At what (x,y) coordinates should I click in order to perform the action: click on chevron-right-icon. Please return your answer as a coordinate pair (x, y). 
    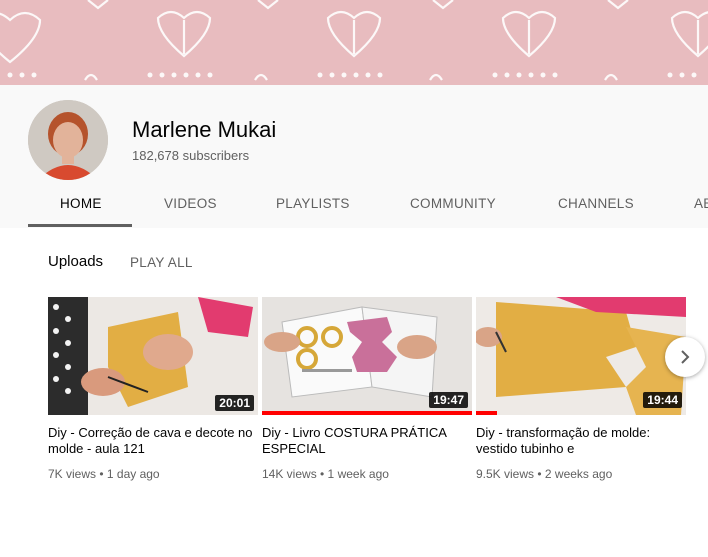
    Looking at the image, I should click on (685, 357).